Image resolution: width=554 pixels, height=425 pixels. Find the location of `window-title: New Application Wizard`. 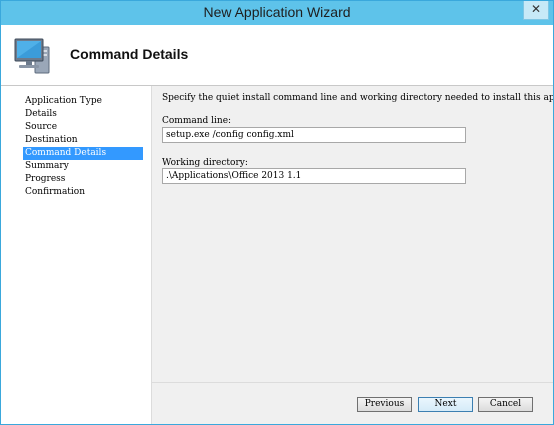

window-title: New Application Wizard is located at coordinates (277, 12).